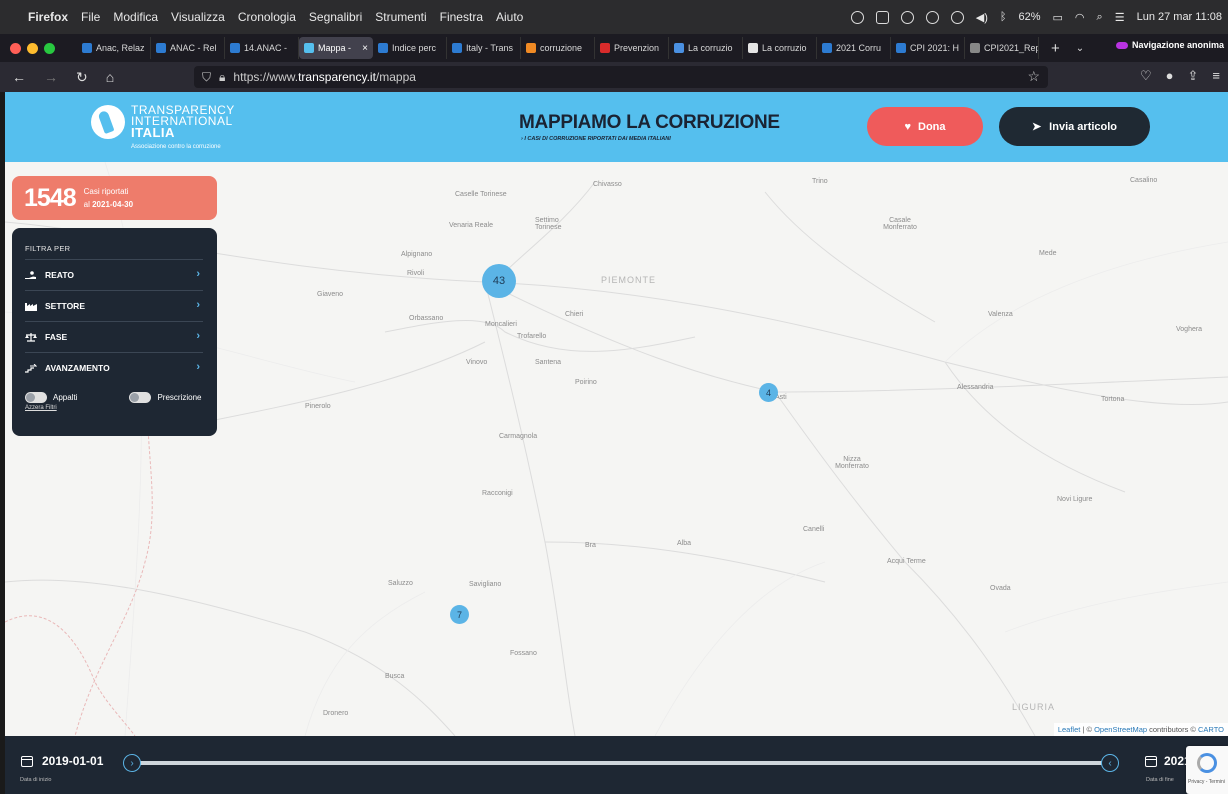  I want to click on menu-aiuto: Aiuto, so click(509, 17).